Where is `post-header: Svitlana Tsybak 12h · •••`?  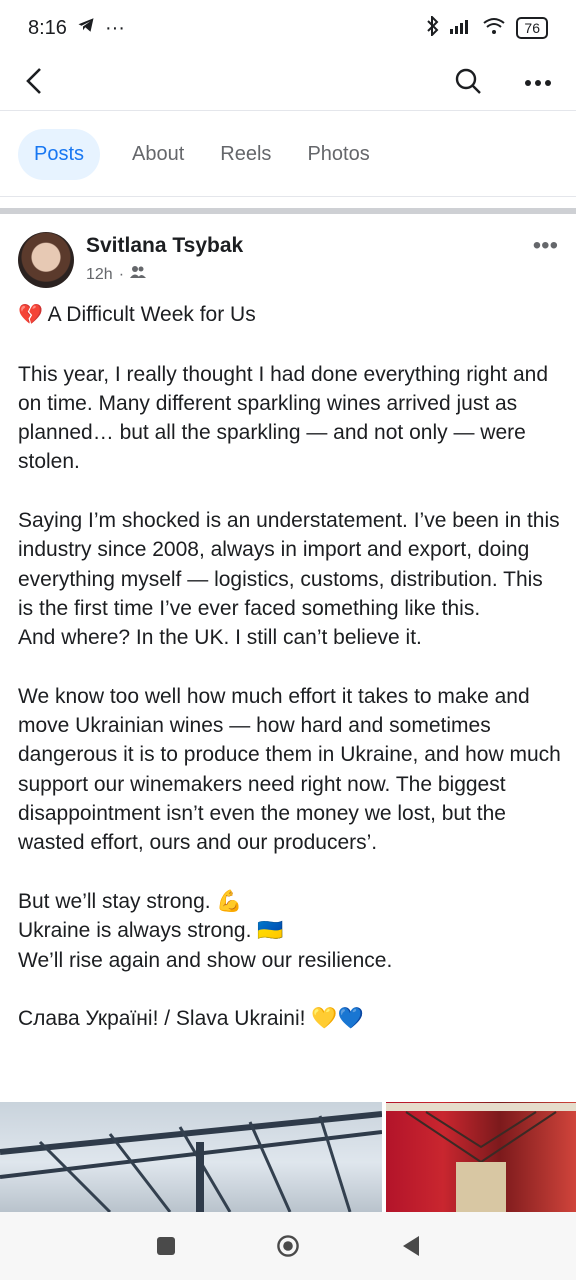 post-header: Svitlana Tsybak 12h · ••• is located at coordinates (288, 267).